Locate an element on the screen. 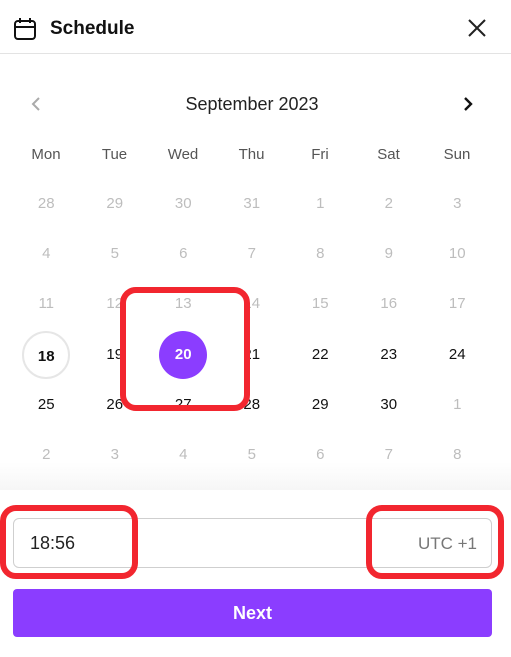 The height and width of the screenshot is (657, 511). day-cell: 8 is located at coordinates (320, 254).